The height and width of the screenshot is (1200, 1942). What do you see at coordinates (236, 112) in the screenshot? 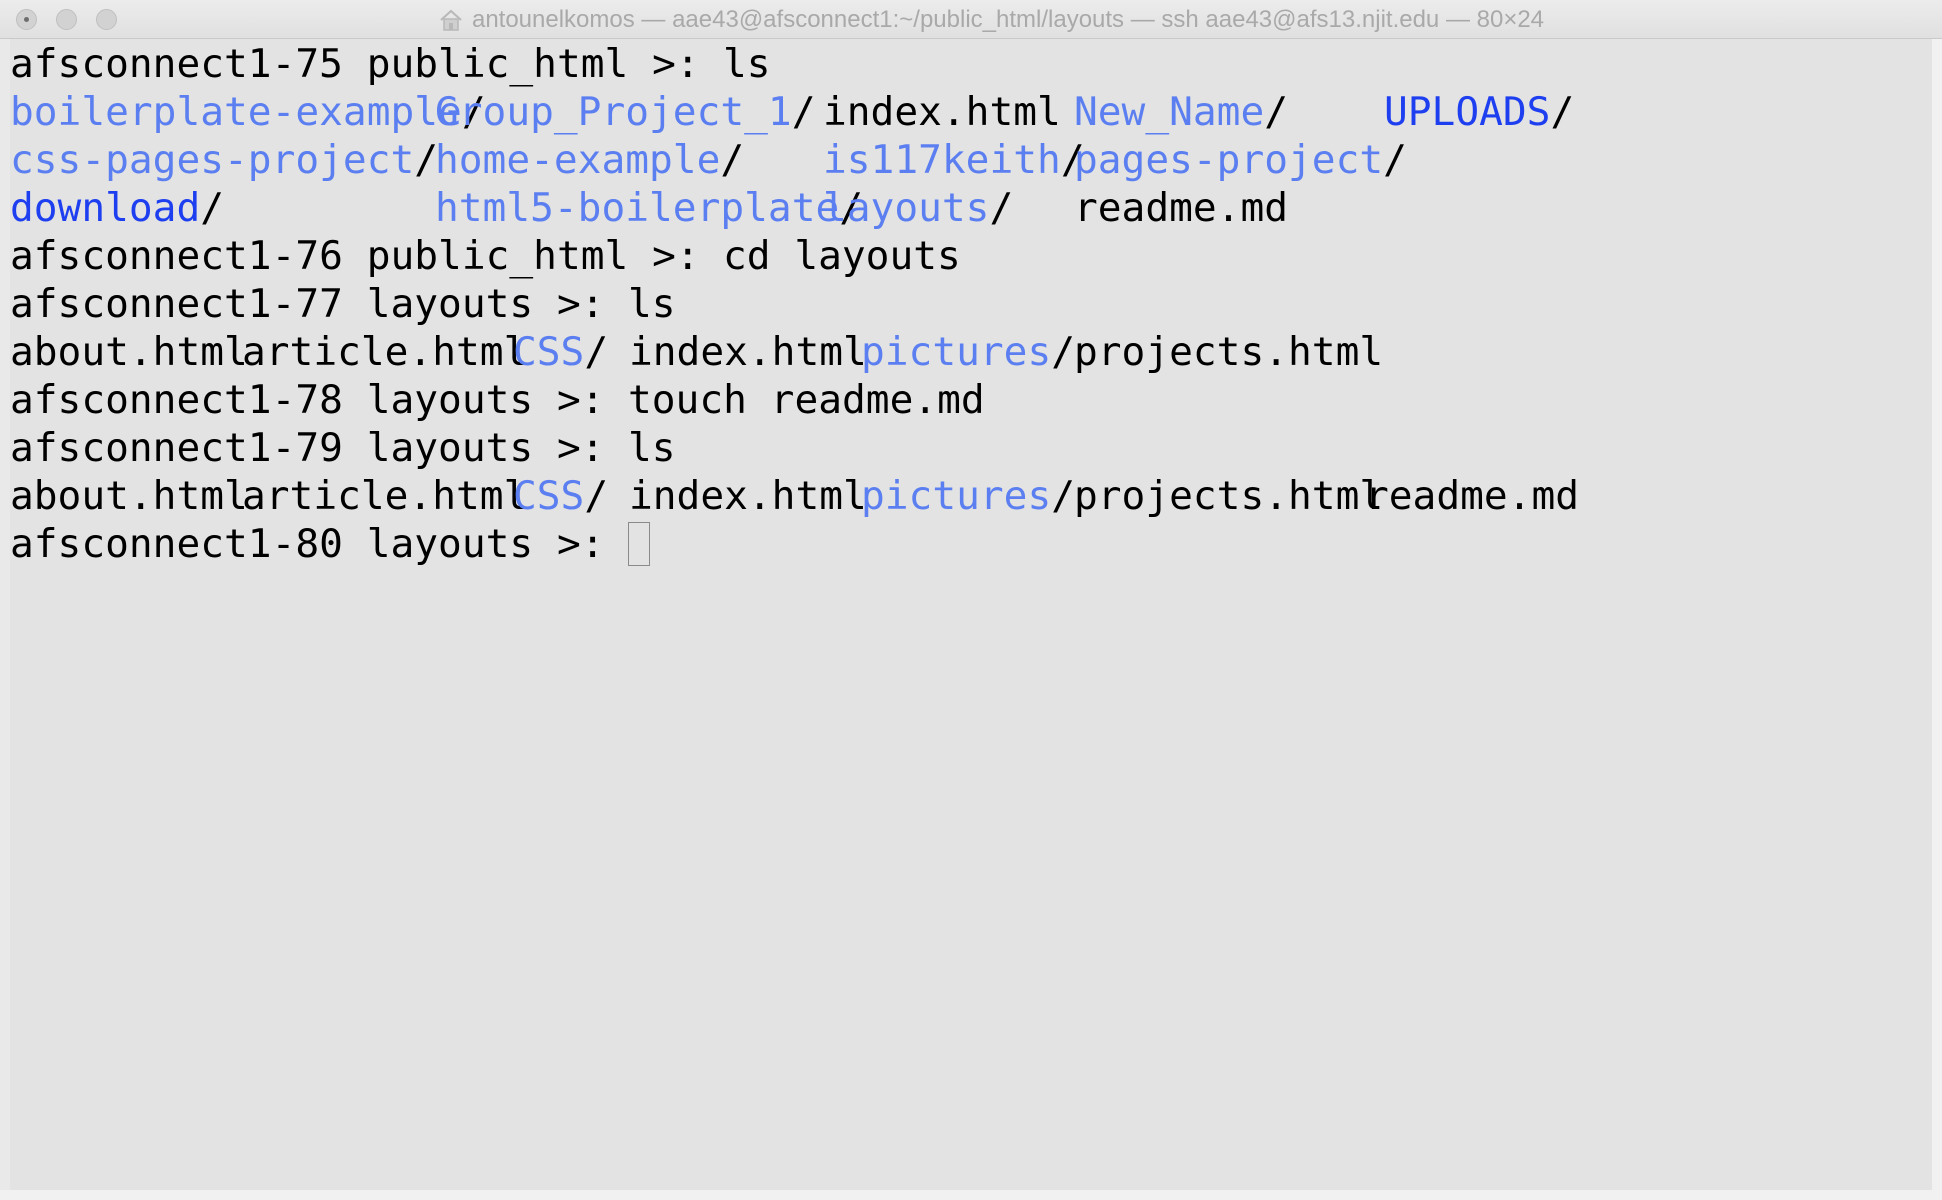
I see `entry-name: boilerplate-example` at bounding box center [236, 112].